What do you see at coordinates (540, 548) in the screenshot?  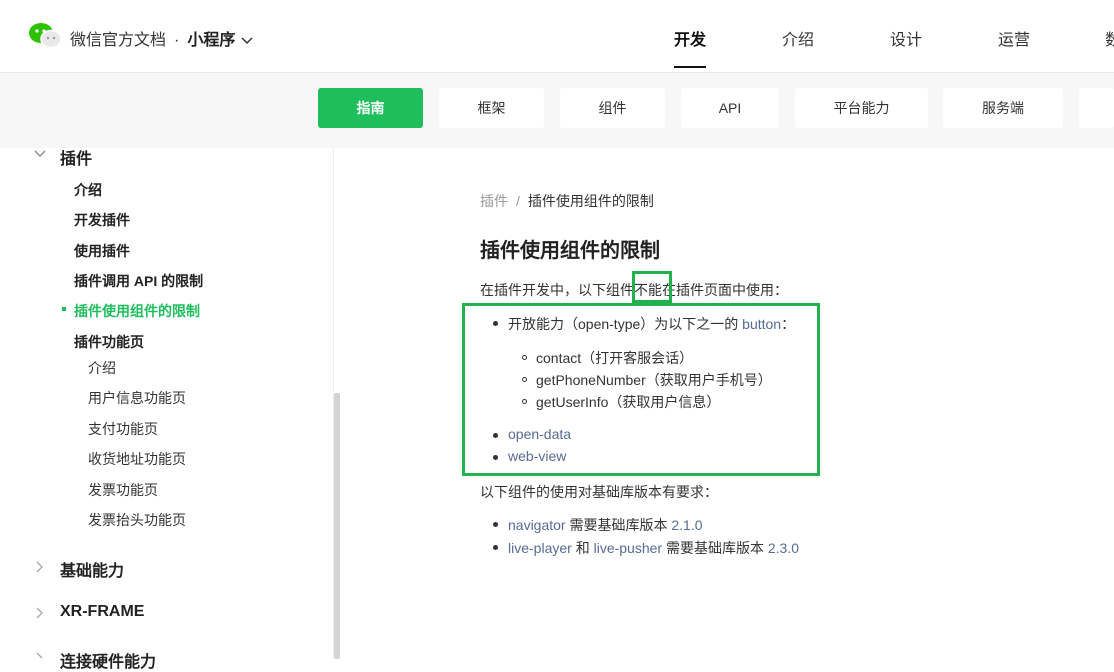 I see `live-player-link: live-player` at bounding box center [540, 548].